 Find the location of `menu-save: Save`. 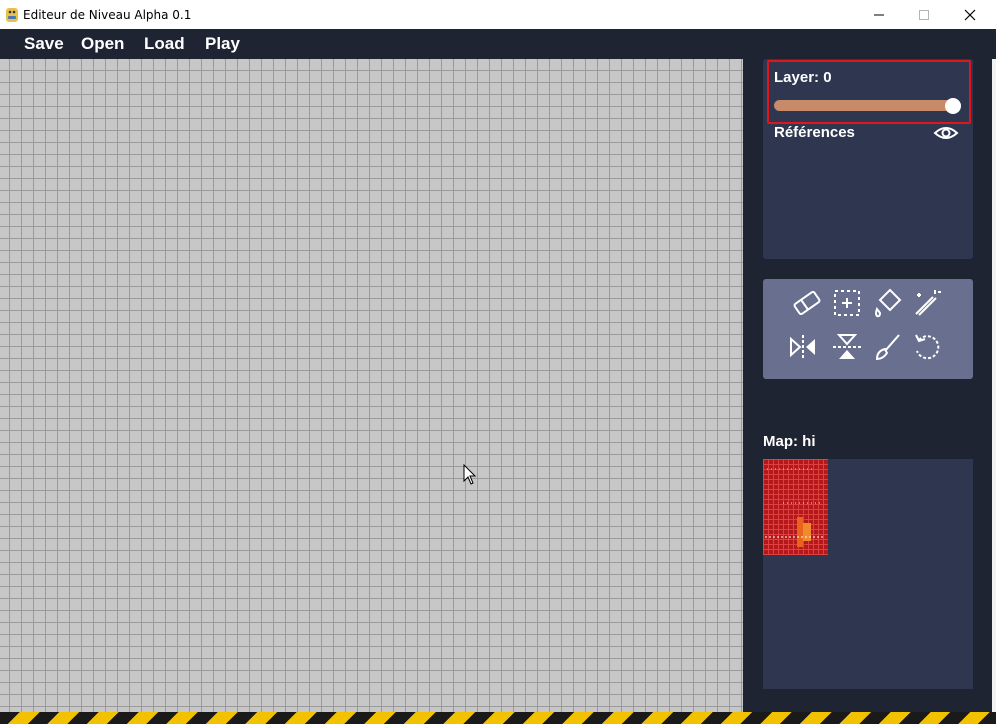

menu-save: Save is located at coordinates (44, 44).